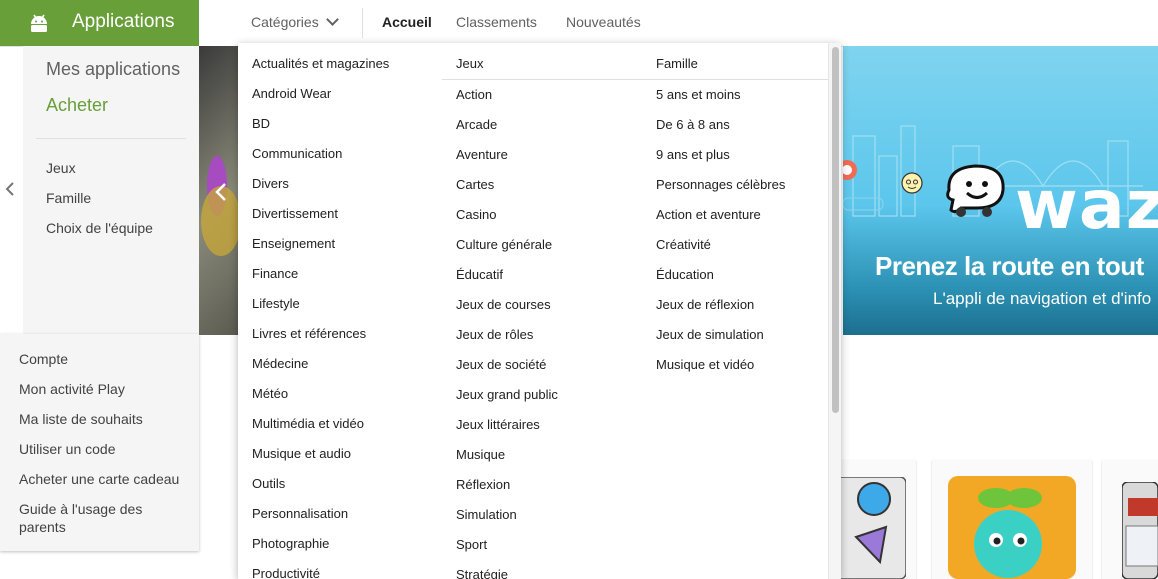 The width and height of the screenshot is (1158, 579). What do you see at coordinates (507, 394) in the screenshot?
I see `category-item: Jeux grand public` at bounding box center [507, 394].